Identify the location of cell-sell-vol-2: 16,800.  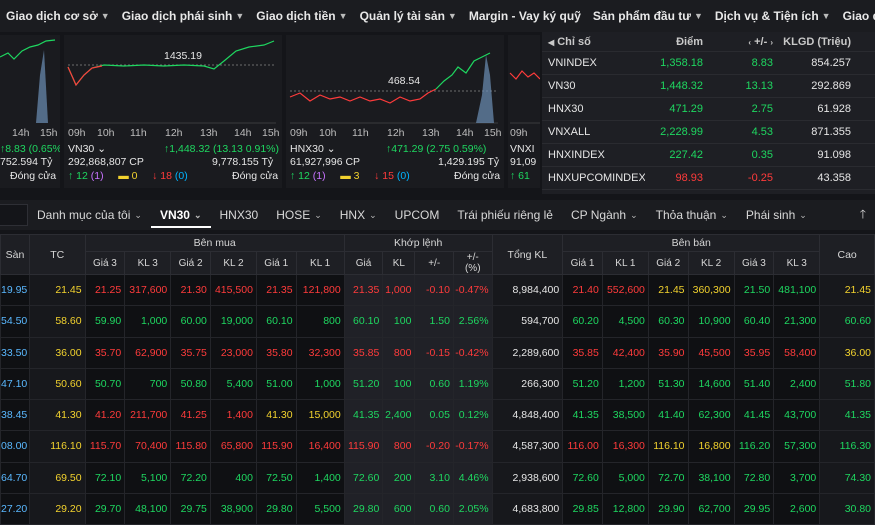
(711, 446).